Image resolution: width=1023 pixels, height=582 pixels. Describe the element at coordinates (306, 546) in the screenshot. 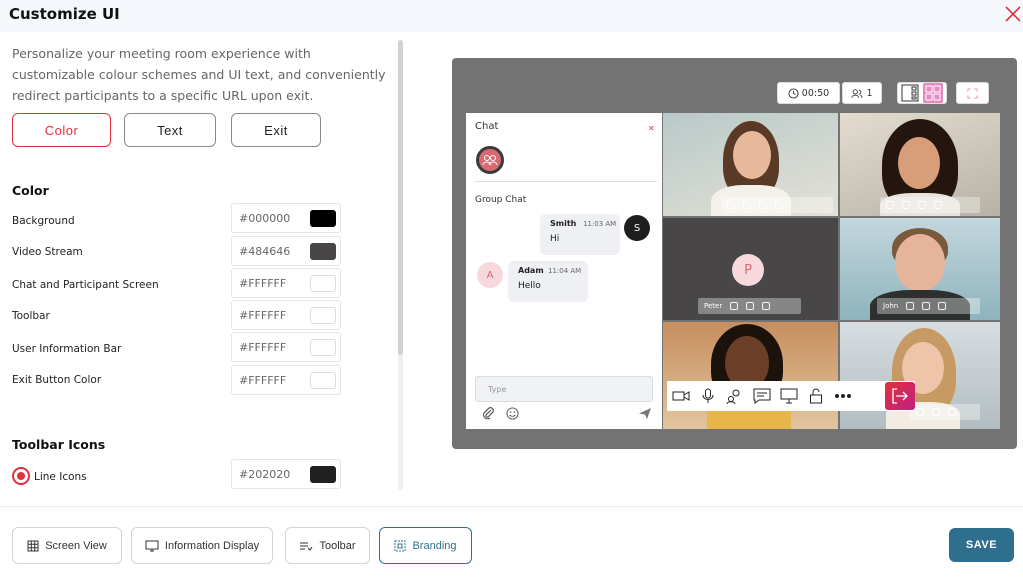

I see `toolbar-icon` at that location.